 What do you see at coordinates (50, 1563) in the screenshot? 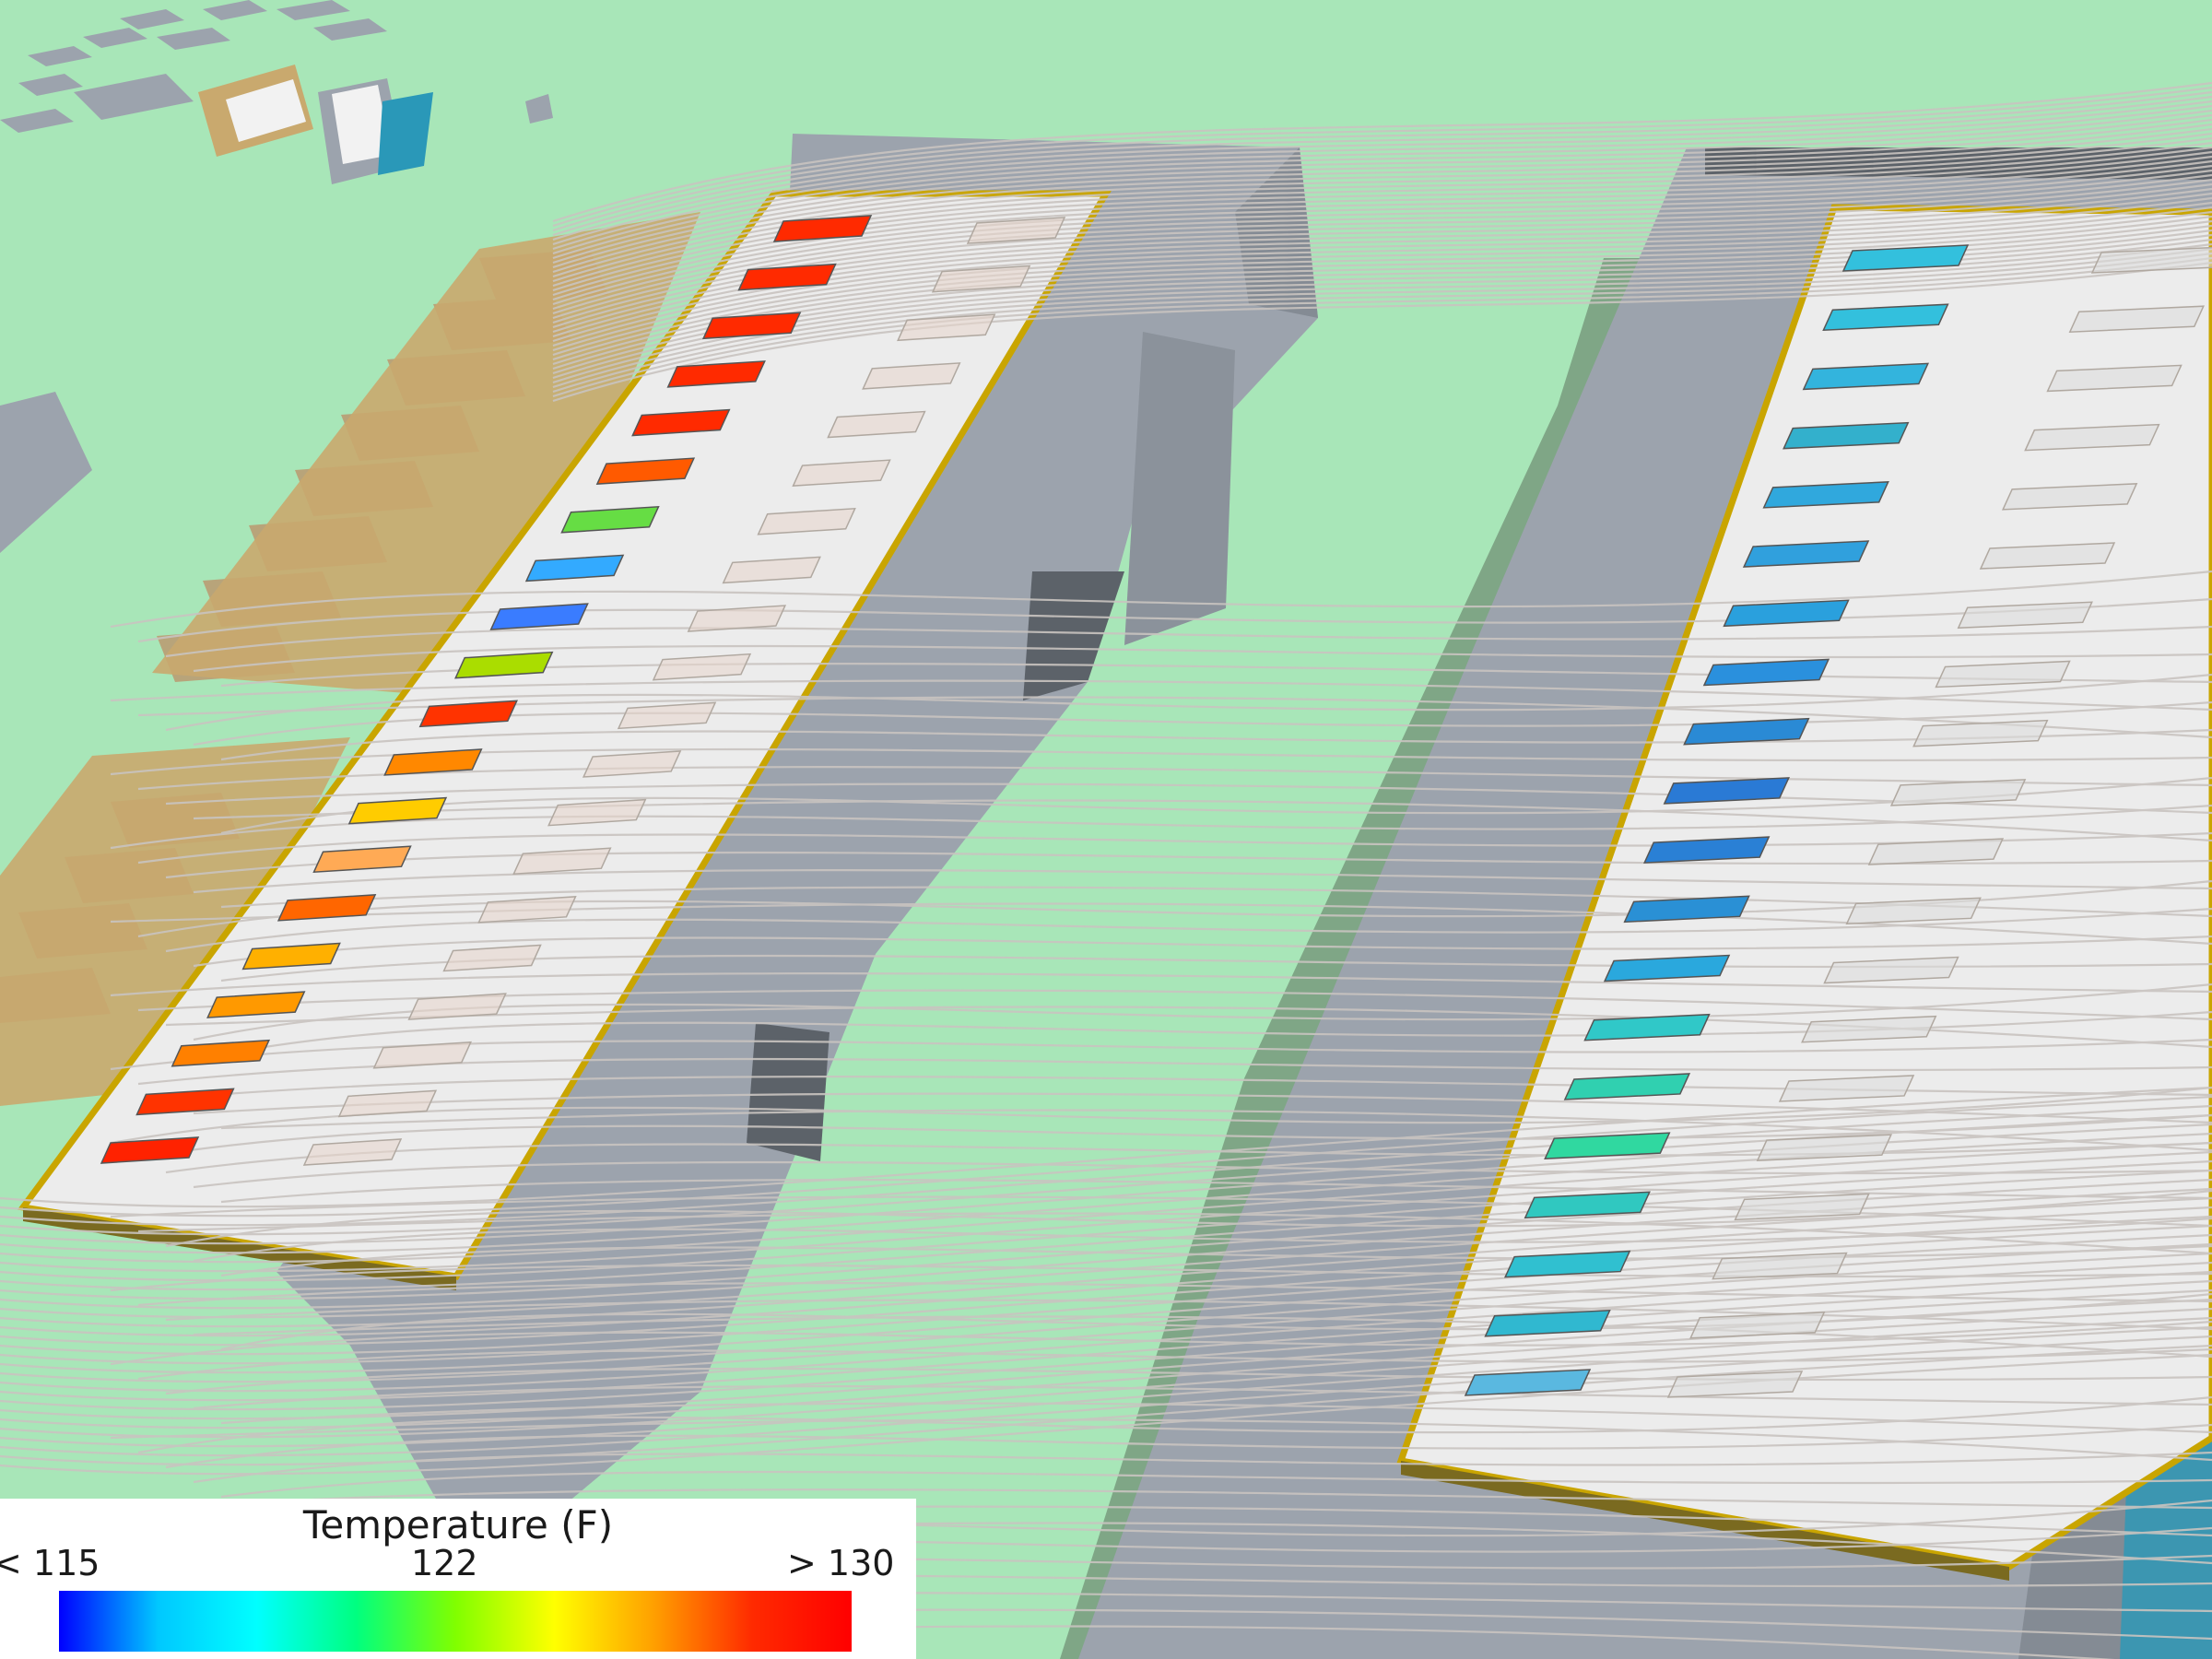
I see `legend-min-label: < 115` at bounding box center [50, 1563].